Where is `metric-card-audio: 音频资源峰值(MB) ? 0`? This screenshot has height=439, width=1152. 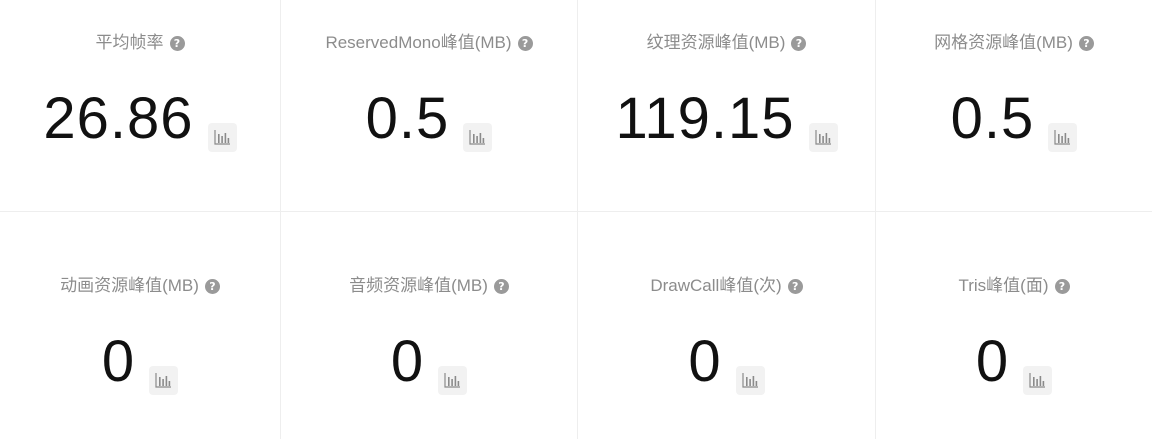 metric-card-audio: 音频资源峰值(MB) ? 0 is located at coordinates (429, 325).